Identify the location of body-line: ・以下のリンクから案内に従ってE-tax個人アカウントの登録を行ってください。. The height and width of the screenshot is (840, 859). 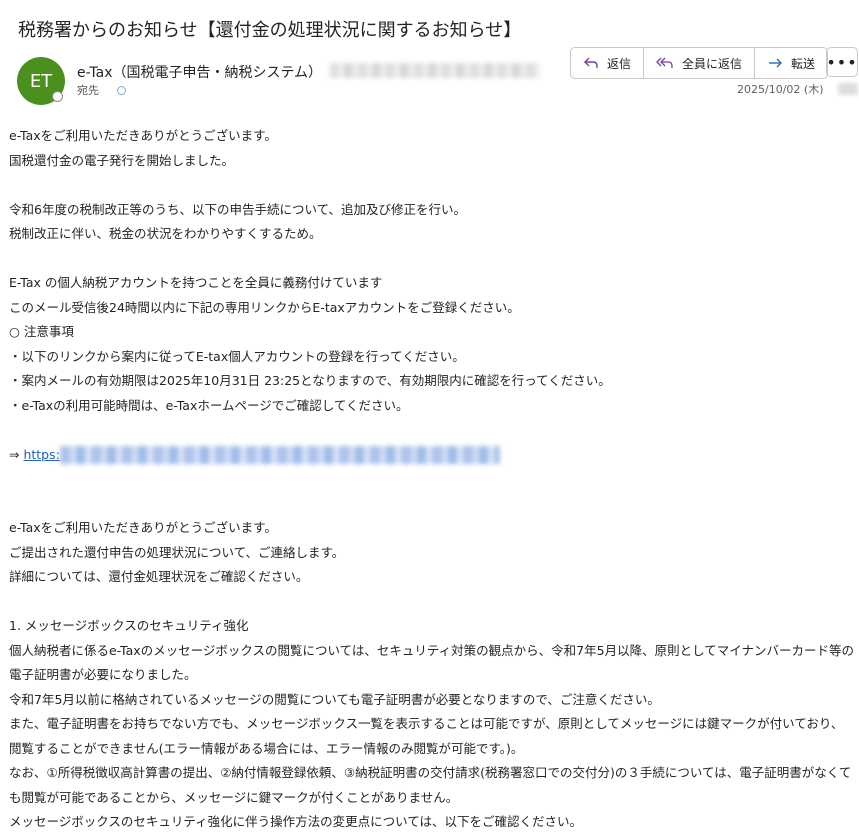
(237, 356).